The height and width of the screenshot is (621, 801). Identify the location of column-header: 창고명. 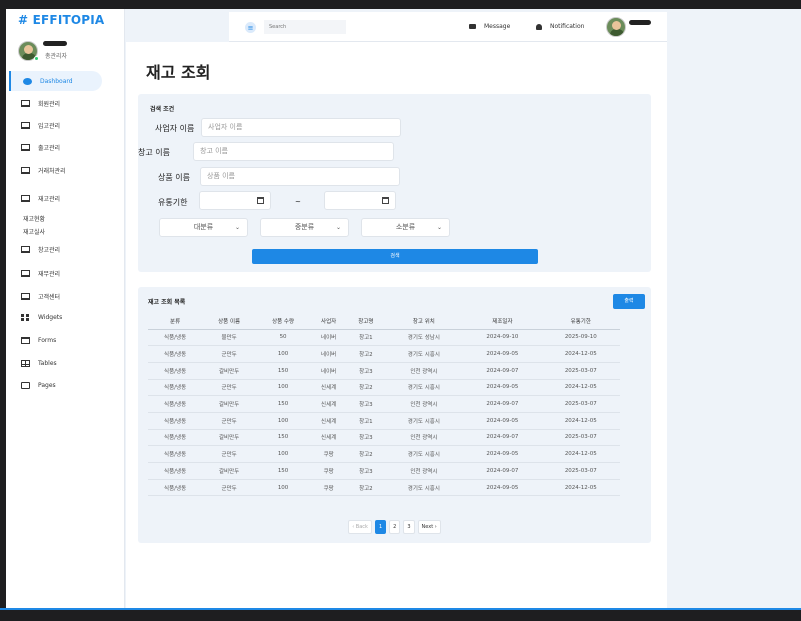
(366, 322).